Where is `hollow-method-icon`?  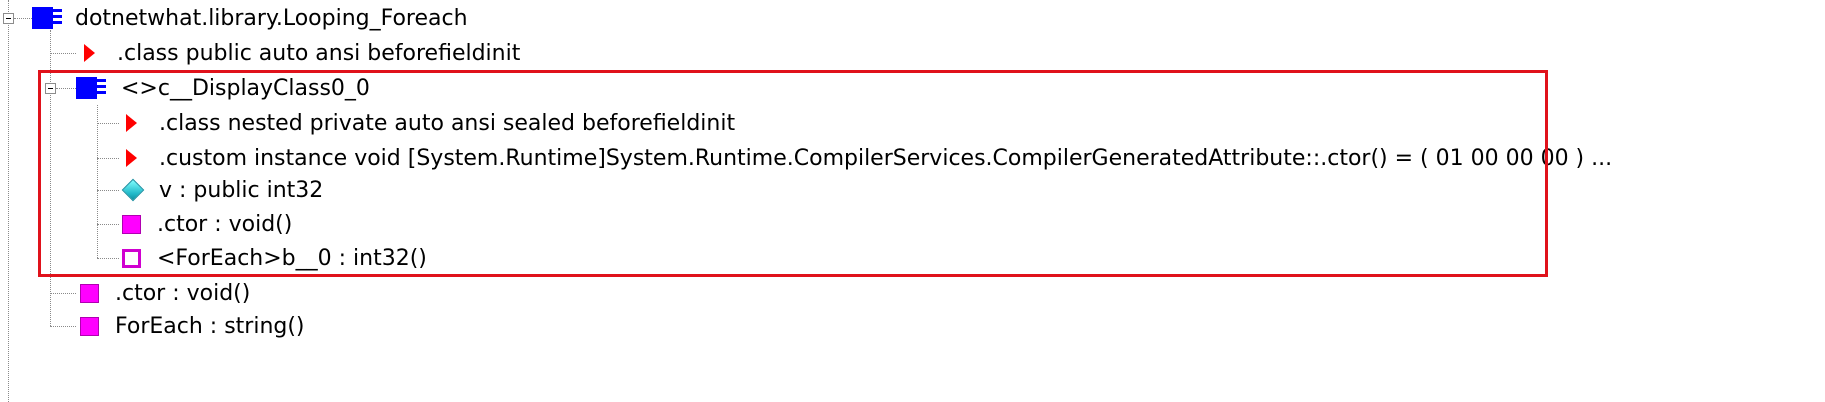
hollow-method-icon is located at coordinates (131, 258).